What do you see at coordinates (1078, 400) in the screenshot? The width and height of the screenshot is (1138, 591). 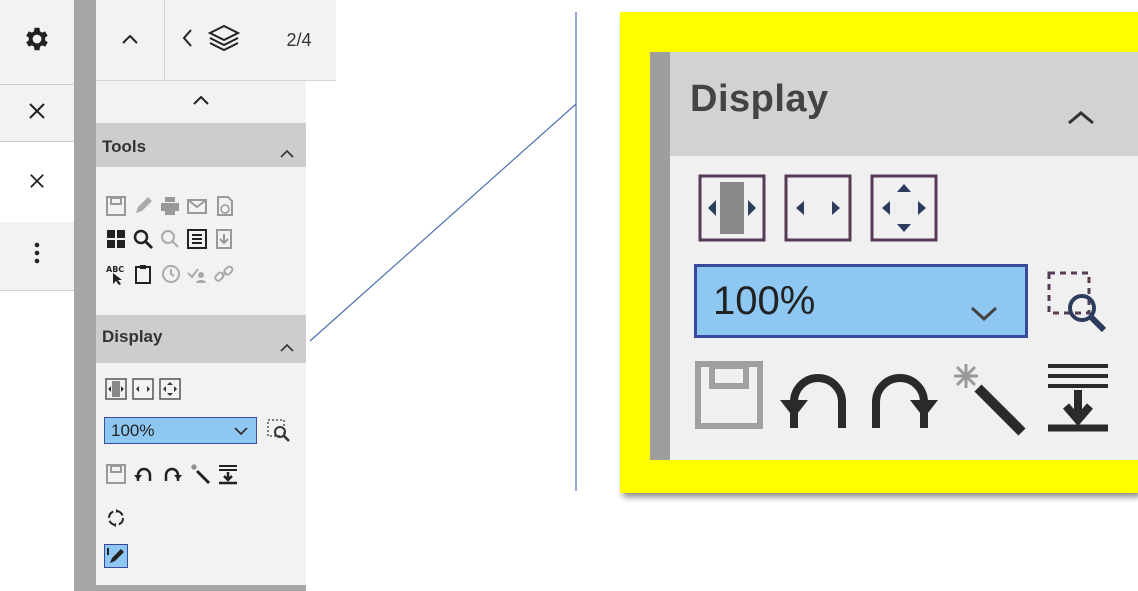 I see `download-to-line-icon` at bounding box center [1078, 400].